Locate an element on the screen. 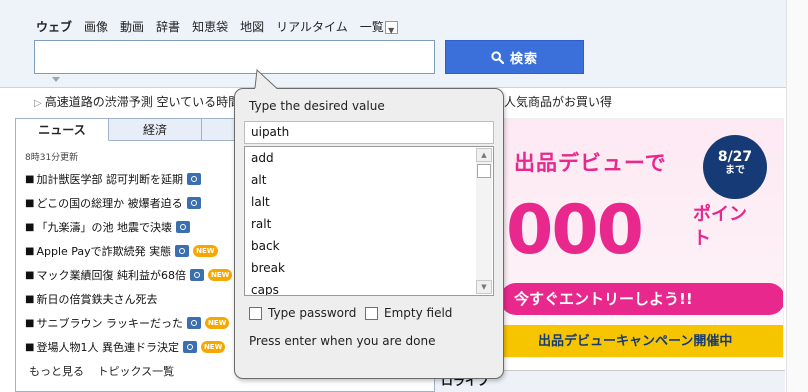 The width and height of the screenshot is (808, 392). news-item-text: サニブラウン ラッキーだった is located at coordinates (109, 323).